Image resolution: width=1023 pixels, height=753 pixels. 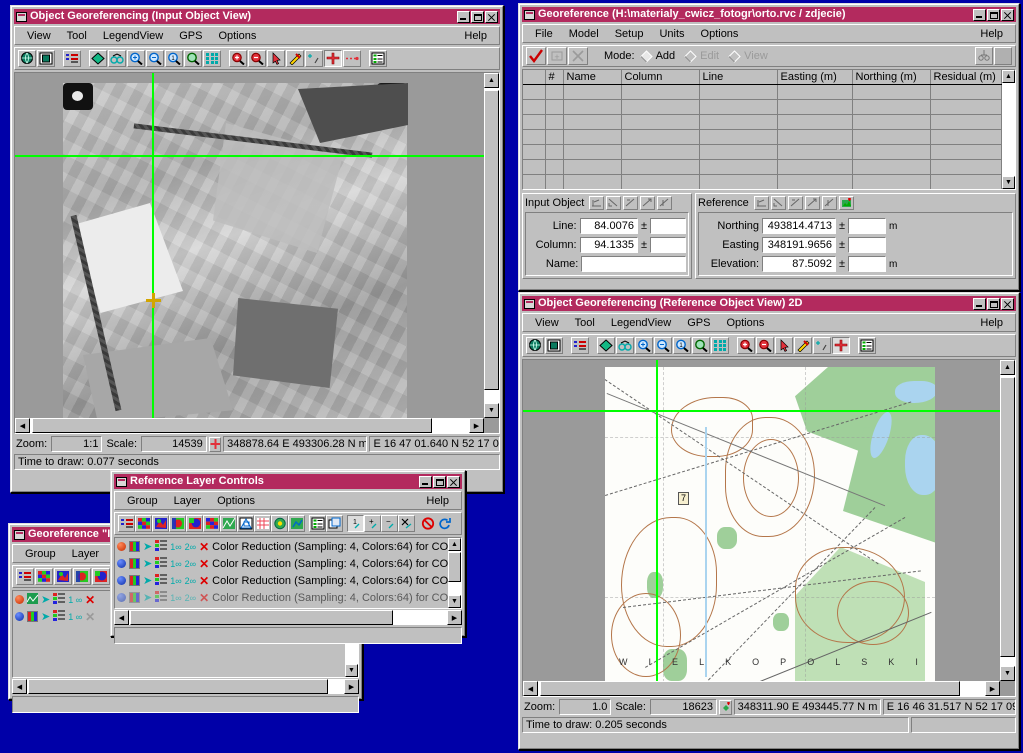 I want to click on menubar-georeference: File Model Setup Units Options Help, so click(x=769, y=33).